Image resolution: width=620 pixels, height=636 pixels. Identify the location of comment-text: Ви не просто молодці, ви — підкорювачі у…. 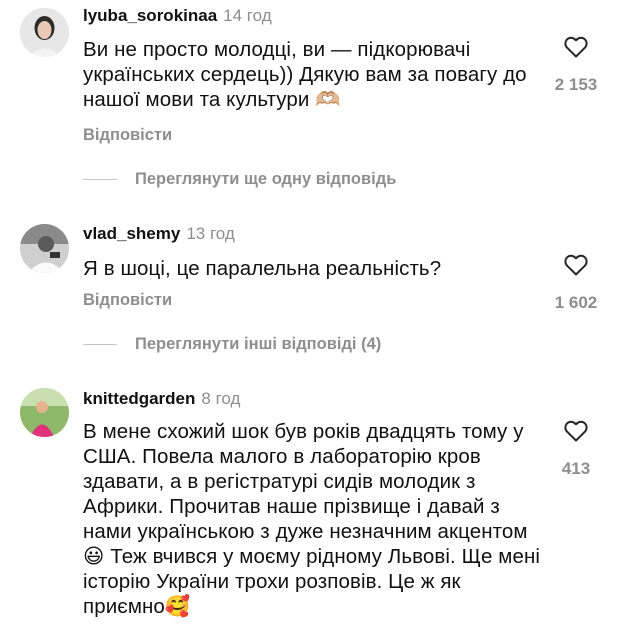
(305, 74).